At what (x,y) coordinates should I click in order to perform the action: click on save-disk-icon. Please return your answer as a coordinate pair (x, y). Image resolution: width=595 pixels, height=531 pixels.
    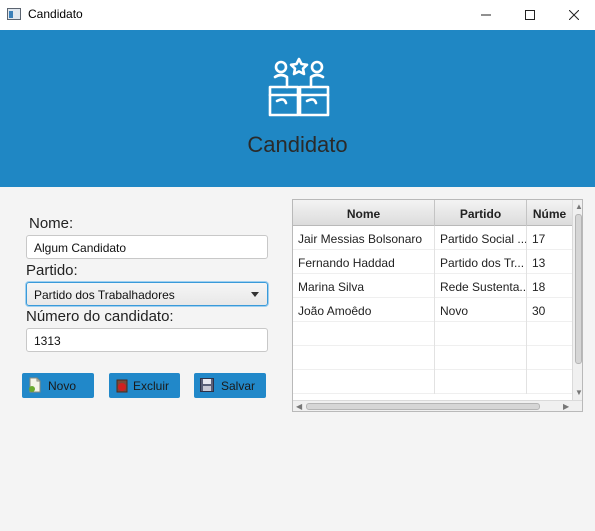
    Looking at the image, I should click on (207, 385).